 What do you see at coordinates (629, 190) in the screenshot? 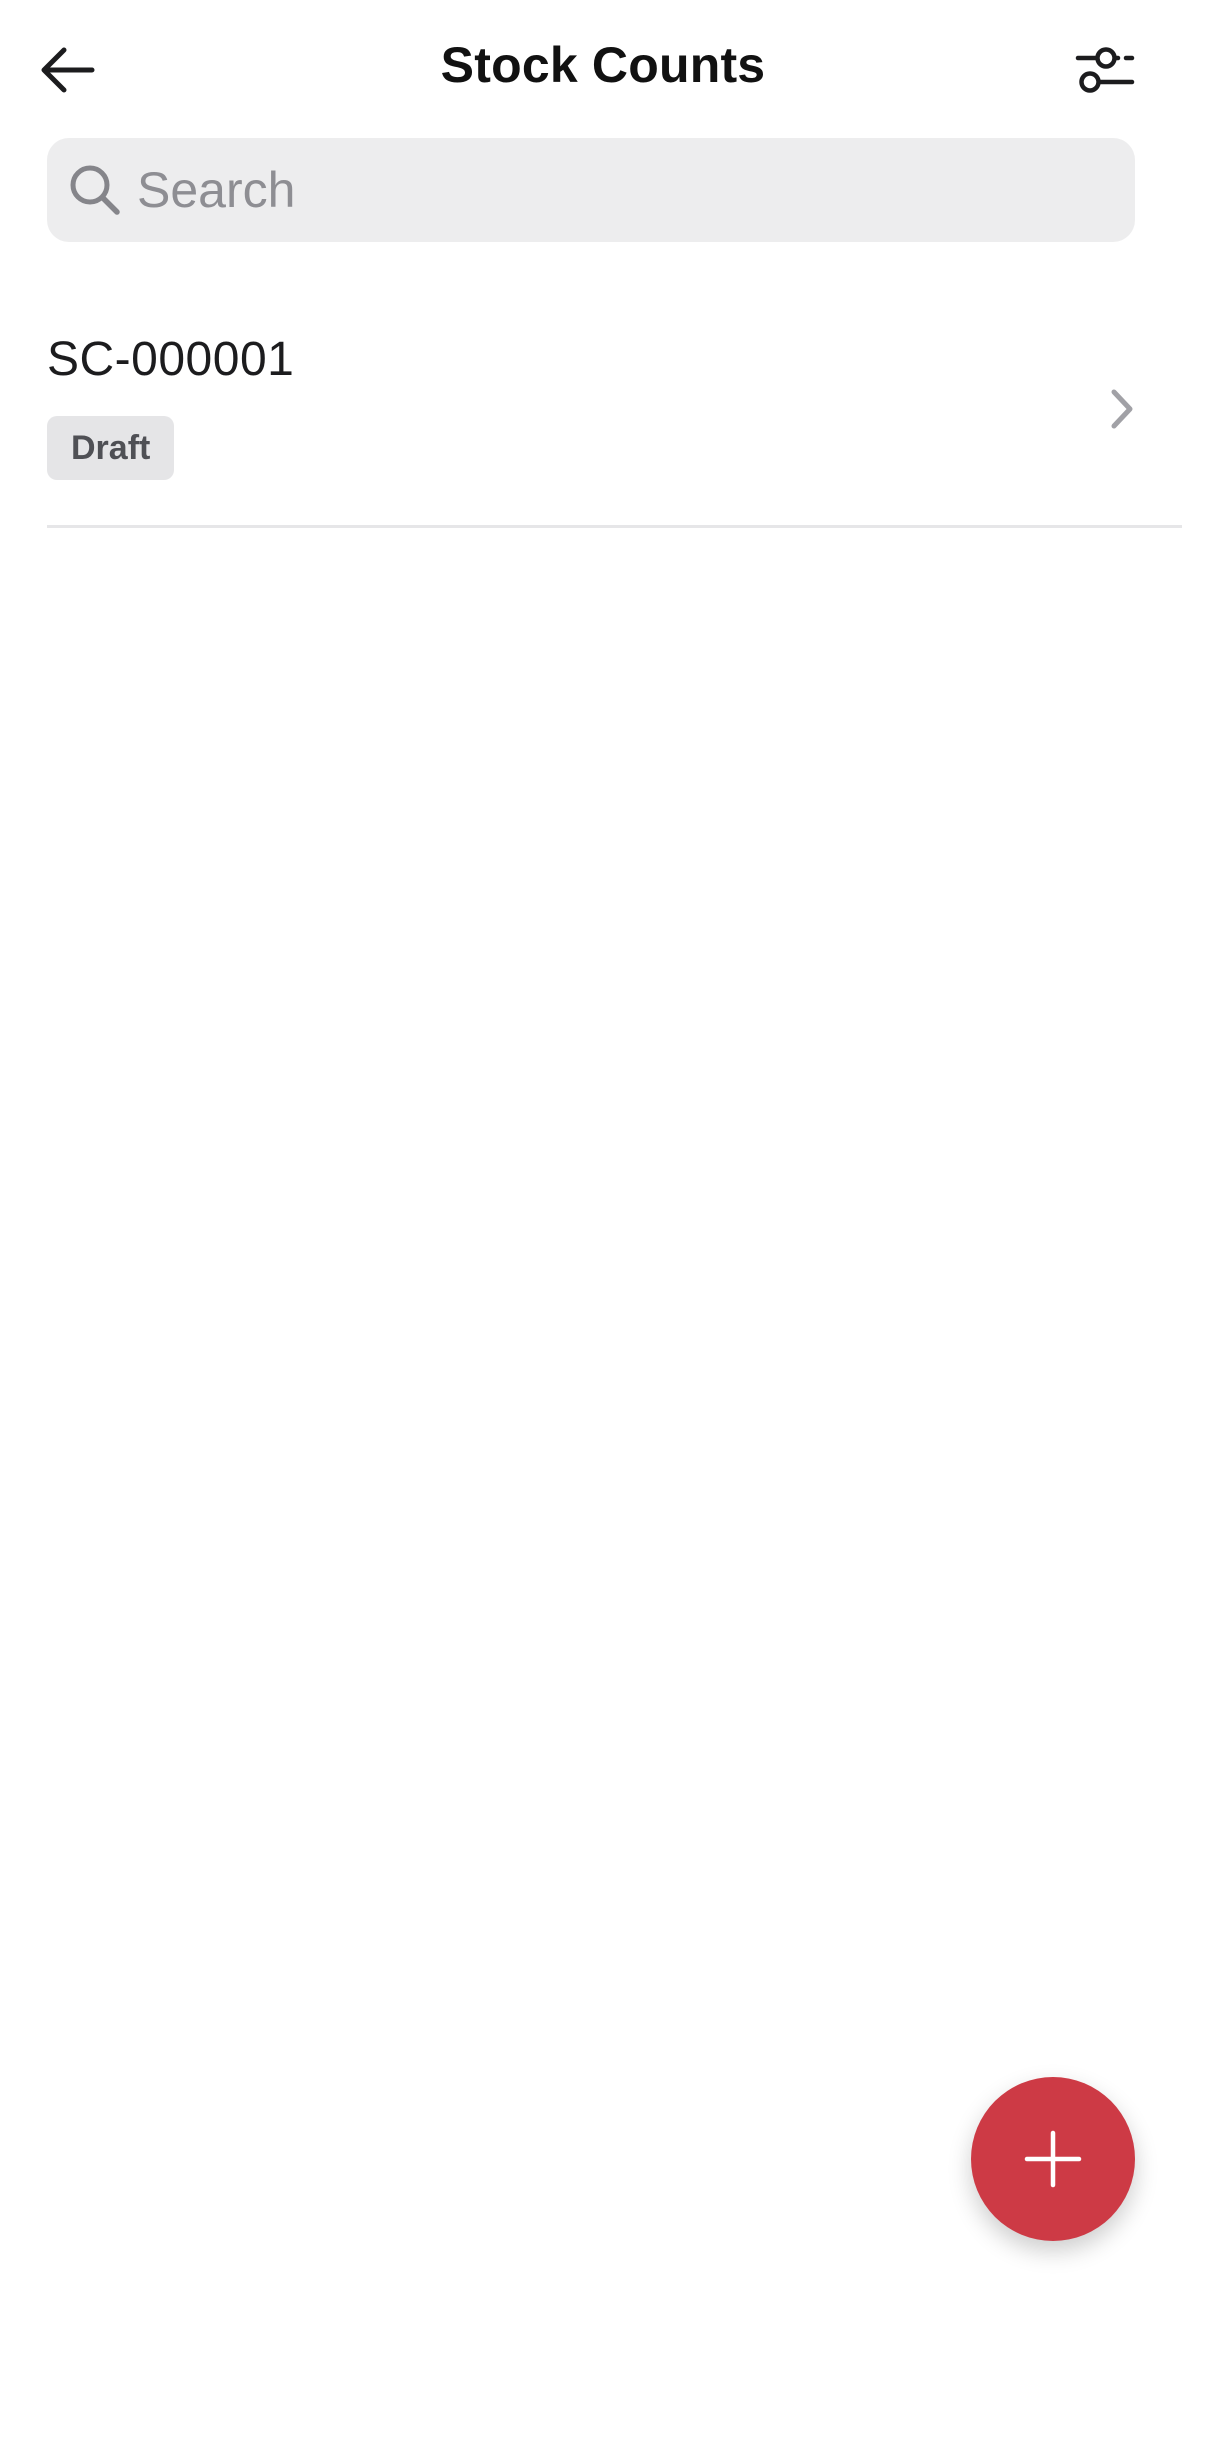
I see `search-input` at bounding box center [629, 190].